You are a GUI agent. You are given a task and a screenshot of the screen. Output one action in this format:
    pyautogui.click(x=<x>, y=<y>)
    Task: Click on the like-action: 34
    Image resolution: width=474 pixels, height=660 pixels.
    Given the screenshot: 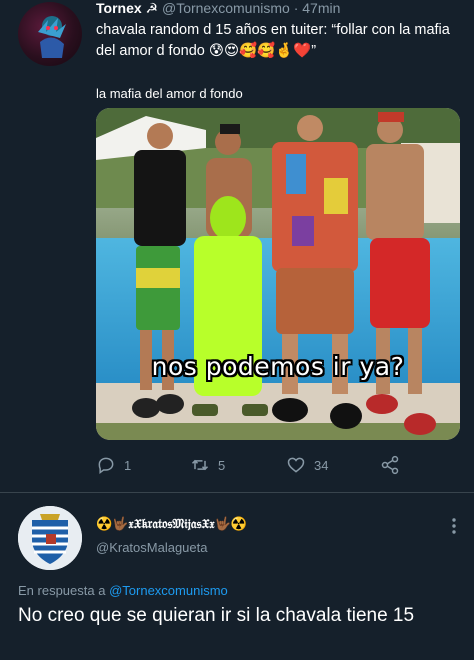 What is the action you would take?
    pyautogui.click(x=307, y=465)
    